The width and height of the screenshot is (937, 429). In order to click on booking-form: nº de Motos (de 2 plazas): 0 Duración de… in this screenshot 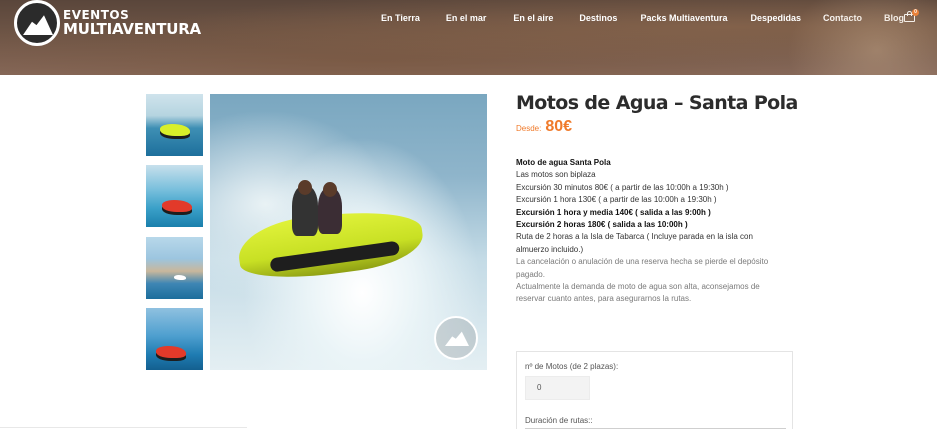, I will do `click(654, 390)`.